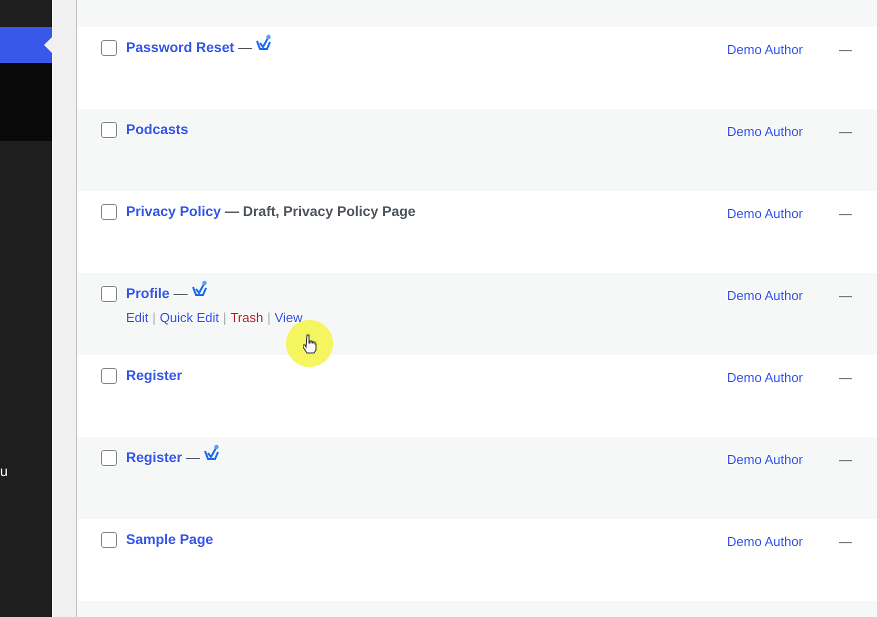 This screenshot has width=877, height=617. I want to click on page-title-link: Sample Page, so click(170, 539).